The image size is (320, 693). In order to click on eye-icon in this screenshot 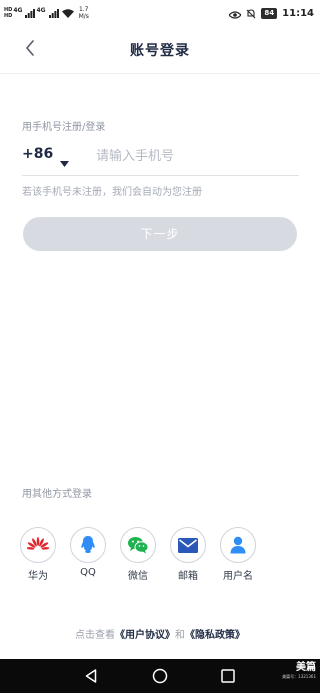, I will do `click(235, 13)`.